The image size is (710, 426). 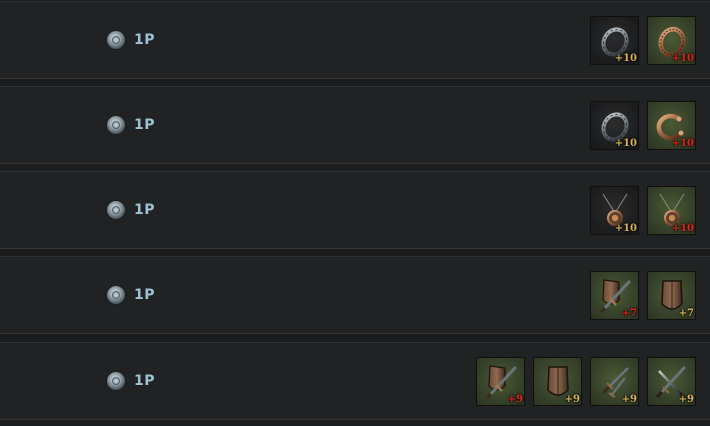 I want to click on item-slots: +7 +7, so click(x=643, y=295).